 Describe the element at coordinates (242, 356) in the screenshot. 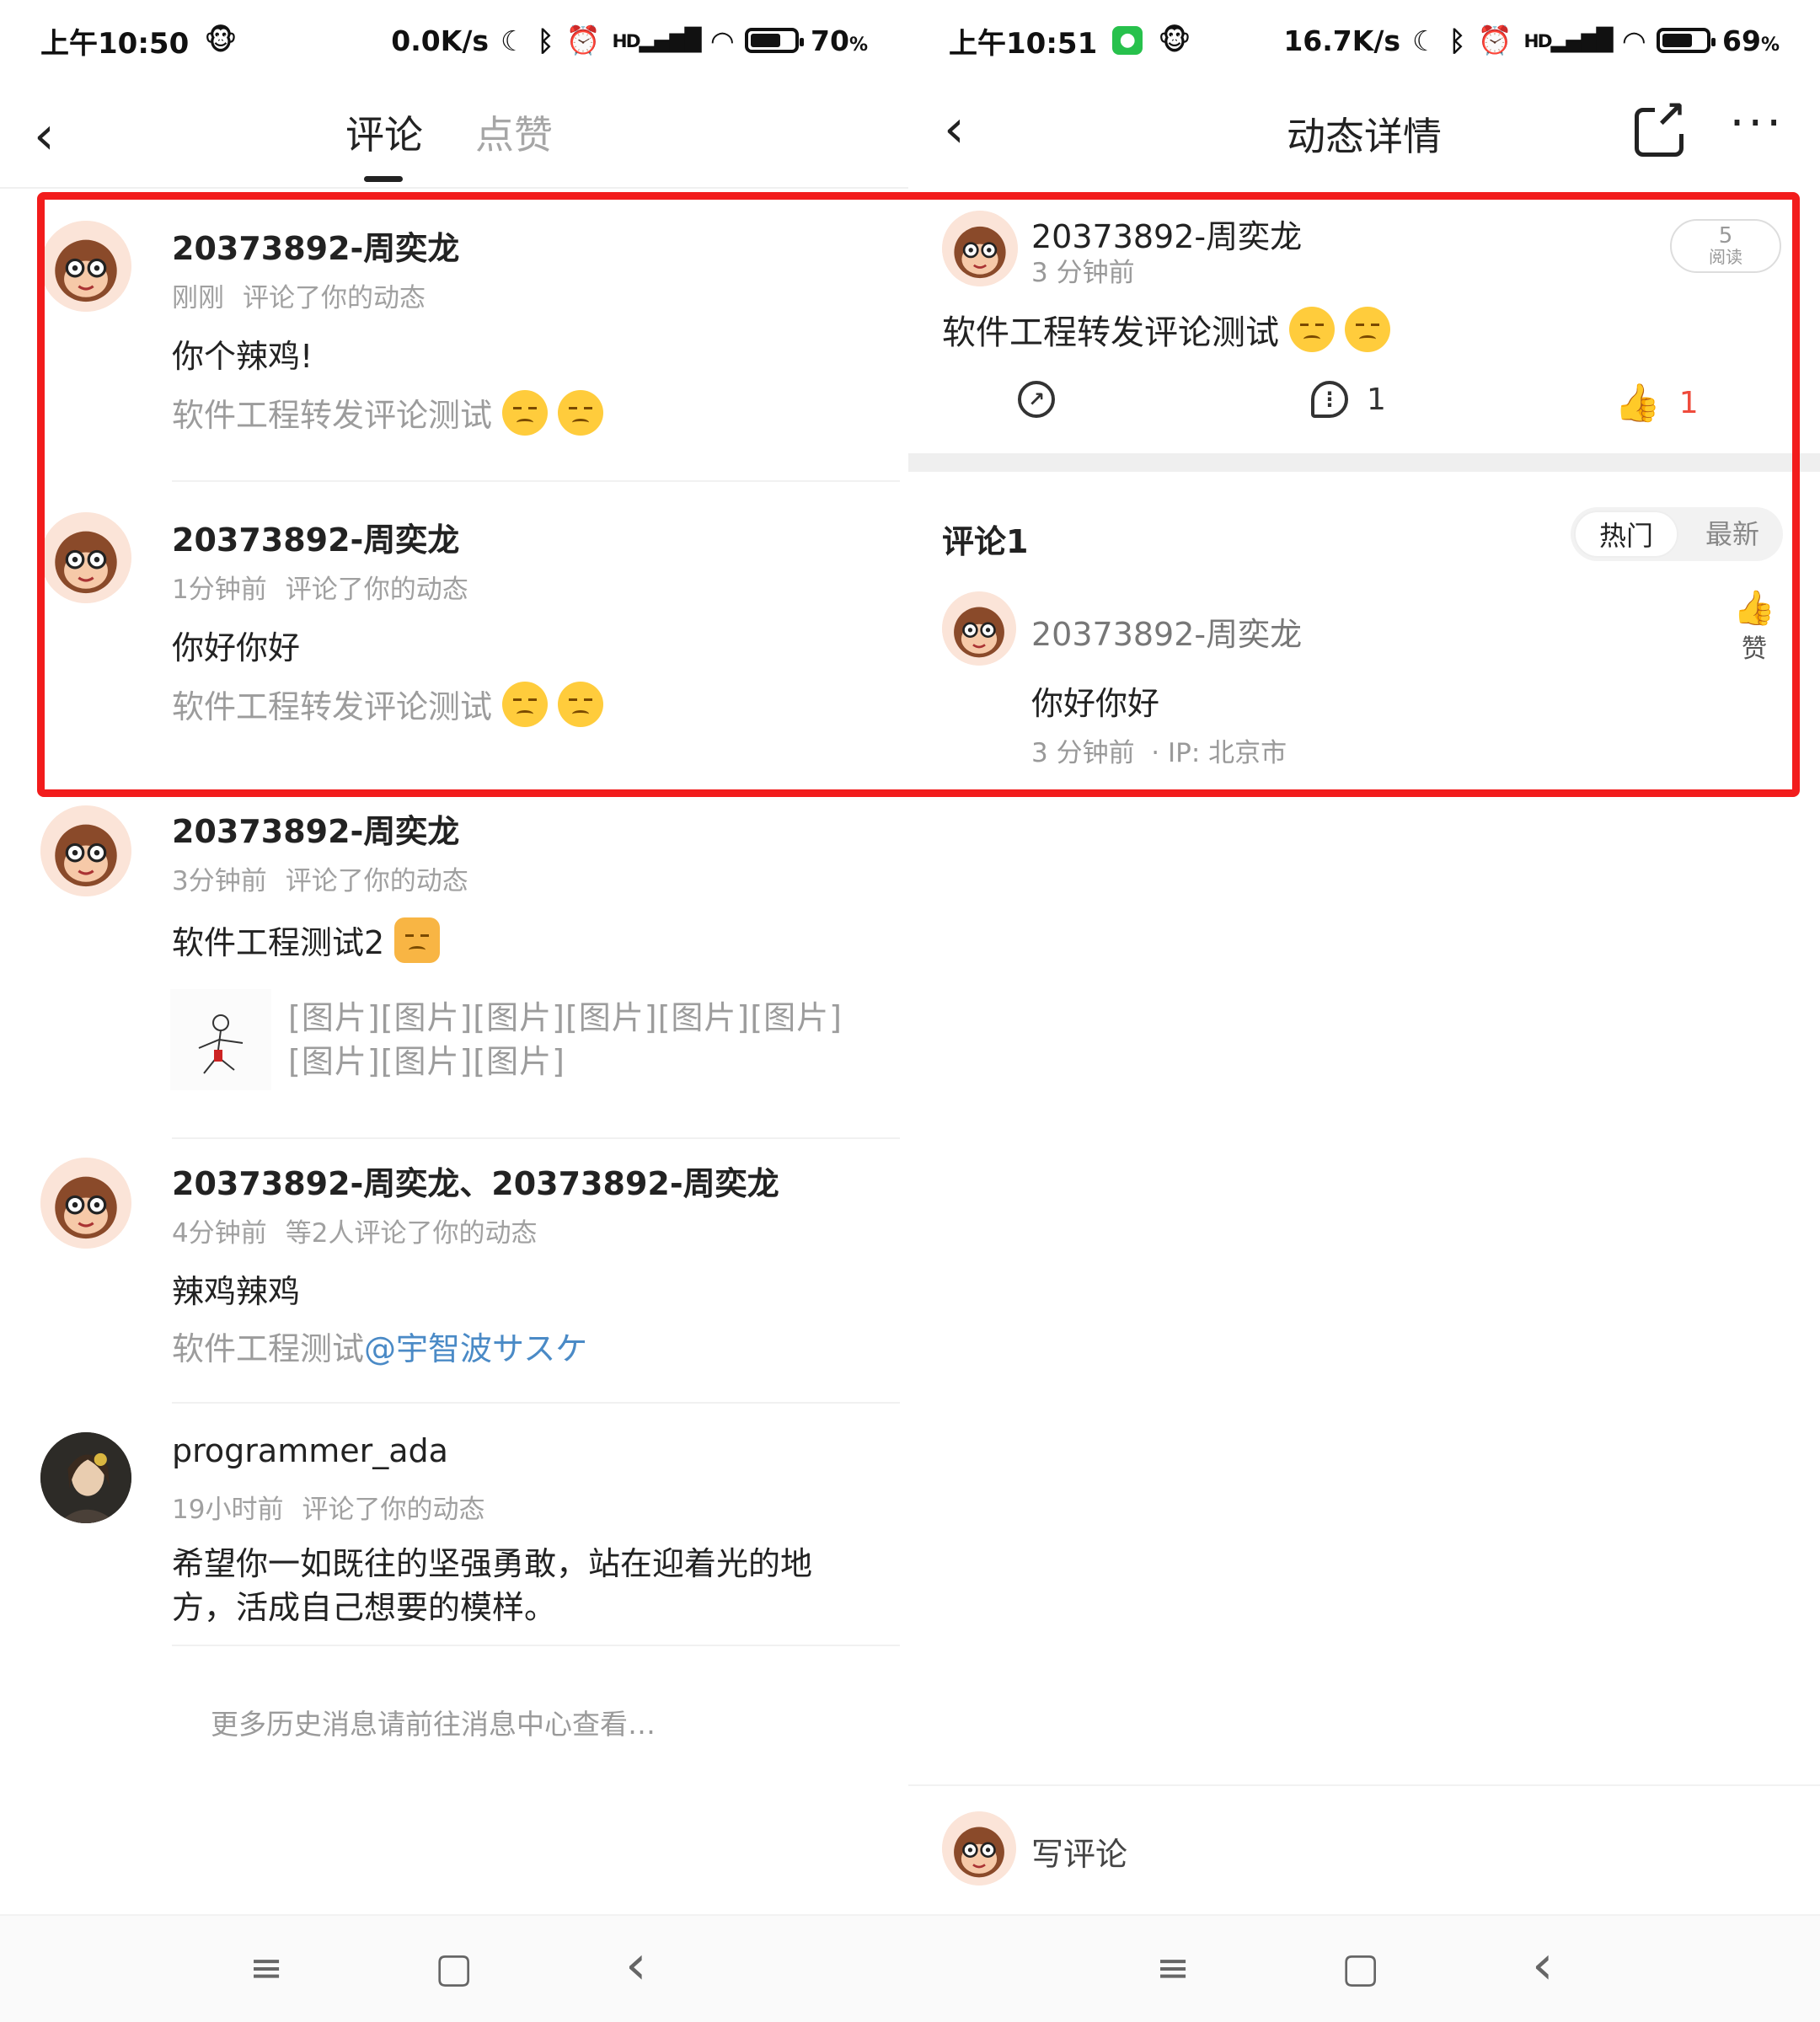

I see `comment-text: 你个辣鸡!` at that location.